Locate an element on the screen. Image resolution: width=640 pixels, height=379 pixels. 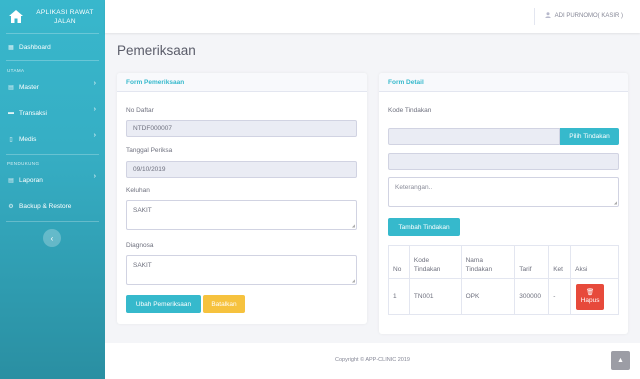
sidebar-item-backup: ⚙ Backup & Restore is located at coordinates (52, 206).